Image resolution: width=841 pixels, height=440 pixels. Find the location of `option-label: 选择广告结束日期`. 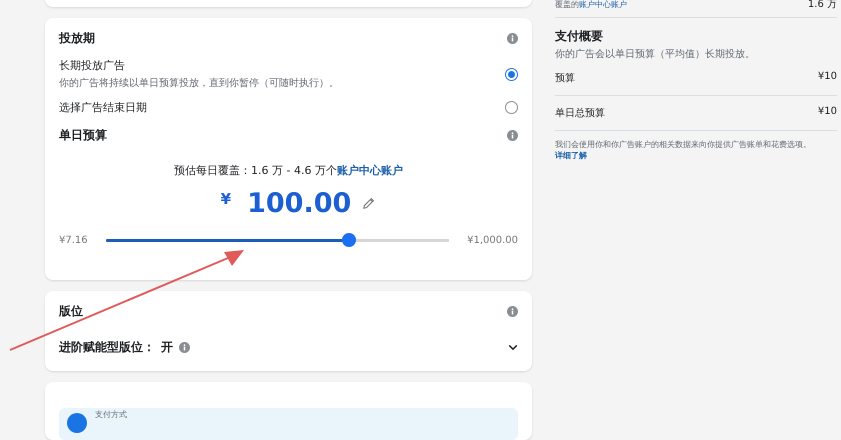

option-label: 选择广告结束日期 is located at coordinates (103, 108).